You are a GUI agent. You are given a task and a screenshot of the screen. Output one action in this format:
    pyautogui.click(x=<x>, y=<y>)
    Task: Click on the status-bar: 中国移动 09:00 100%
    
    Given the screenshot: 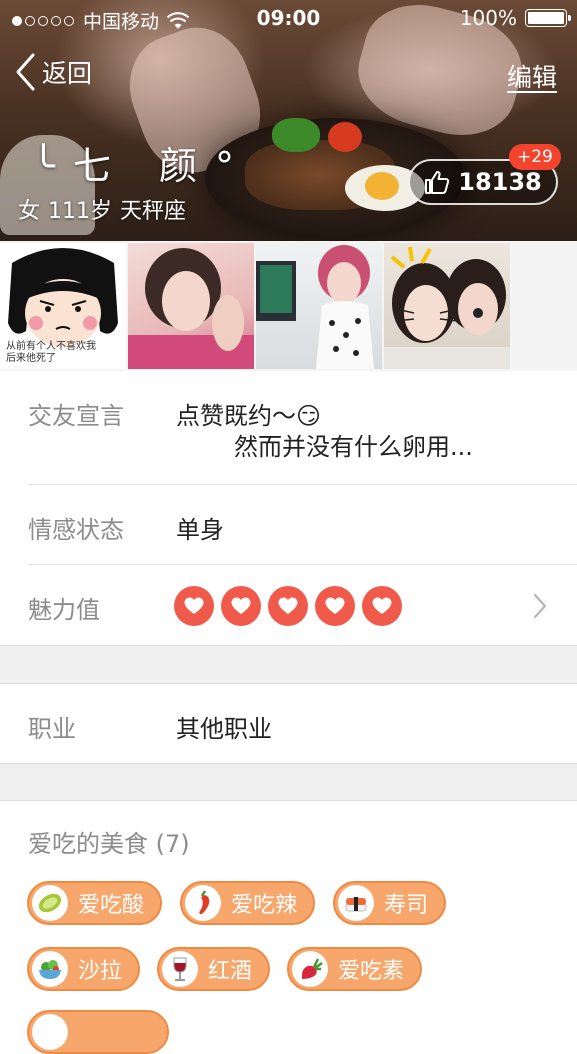 What is the action you would take?
    pyautogui.click(x=288, y=19)
    